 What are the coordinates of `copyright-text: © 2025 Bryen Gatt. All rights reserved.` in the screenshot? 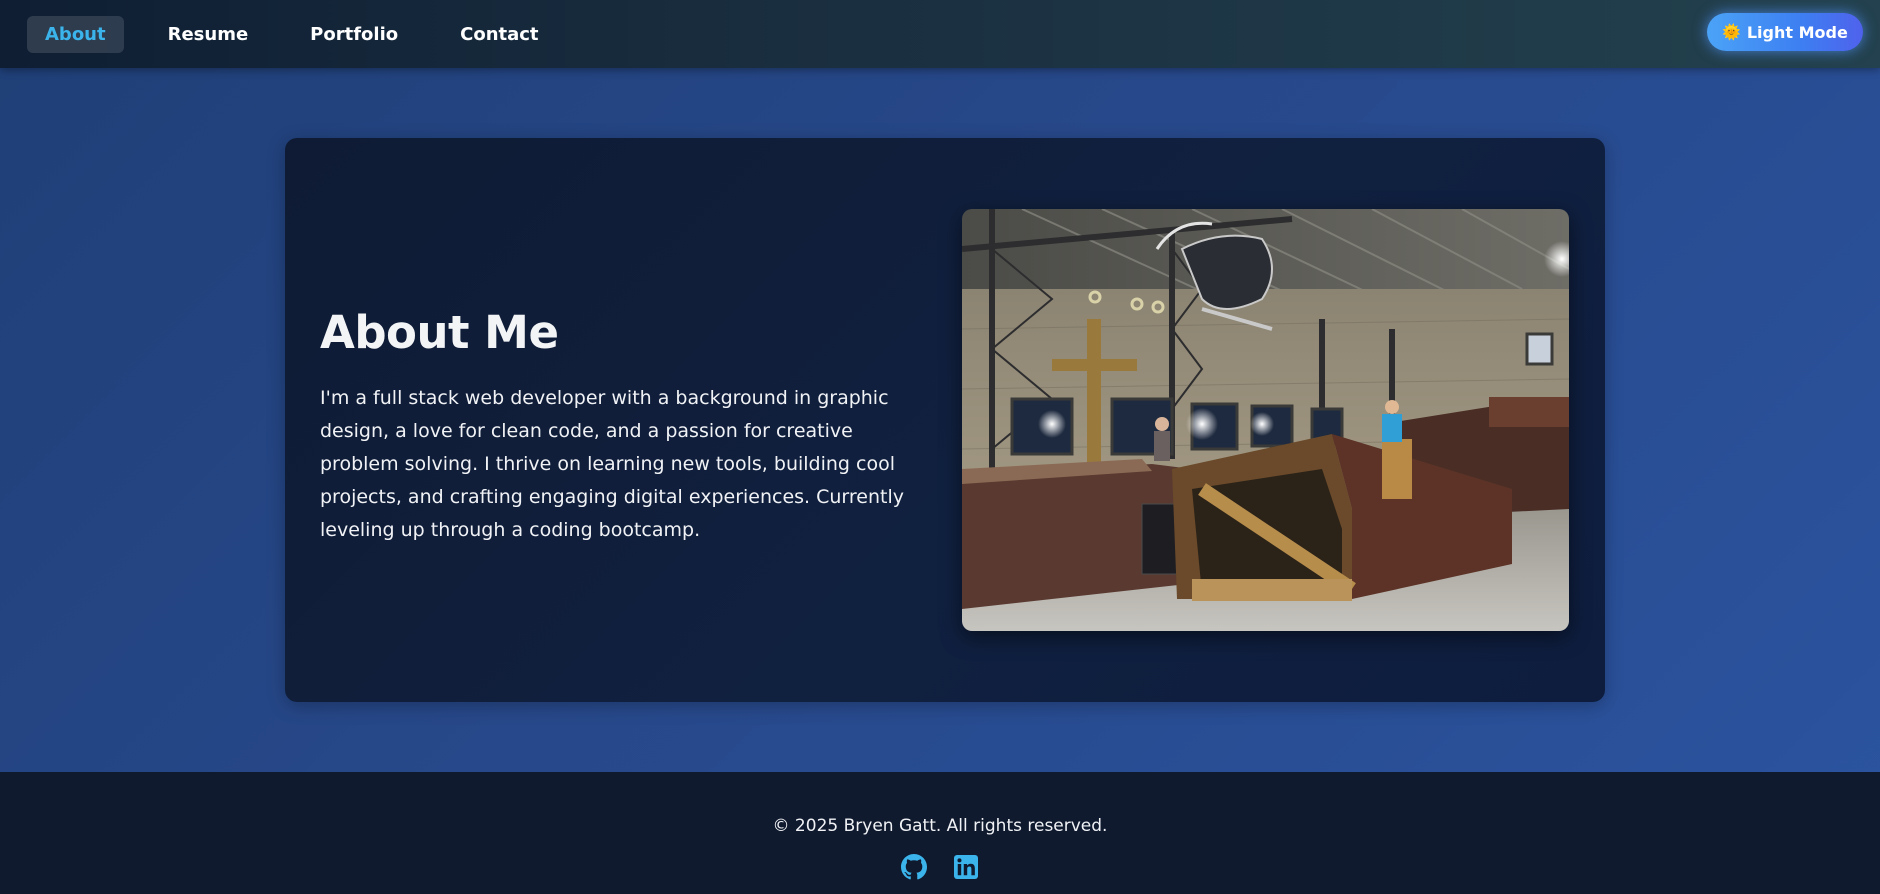 It's located at (940, 826).